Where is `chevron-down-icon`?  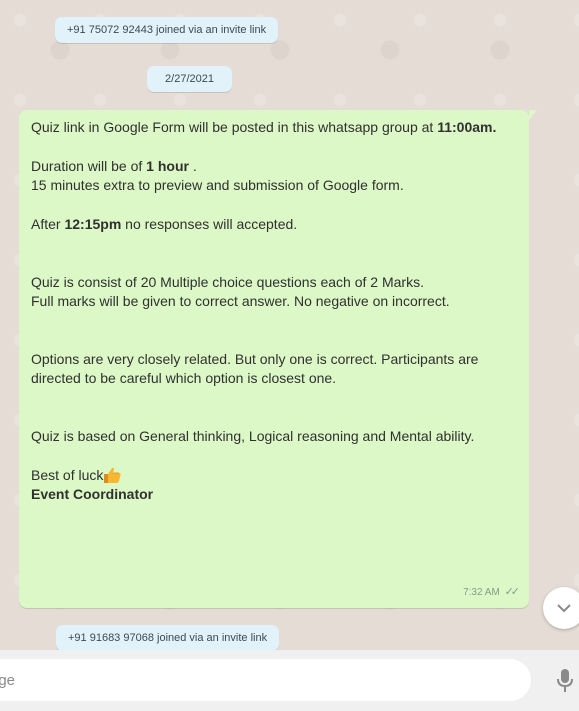 chevron-down-icon is located at coordinates (564, 608).